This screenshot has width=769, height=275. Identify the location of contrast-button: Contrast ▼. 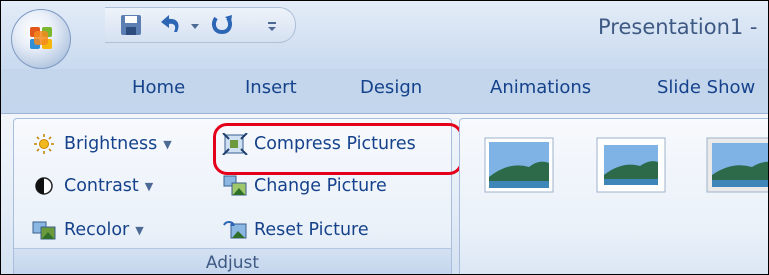
(92, 186).